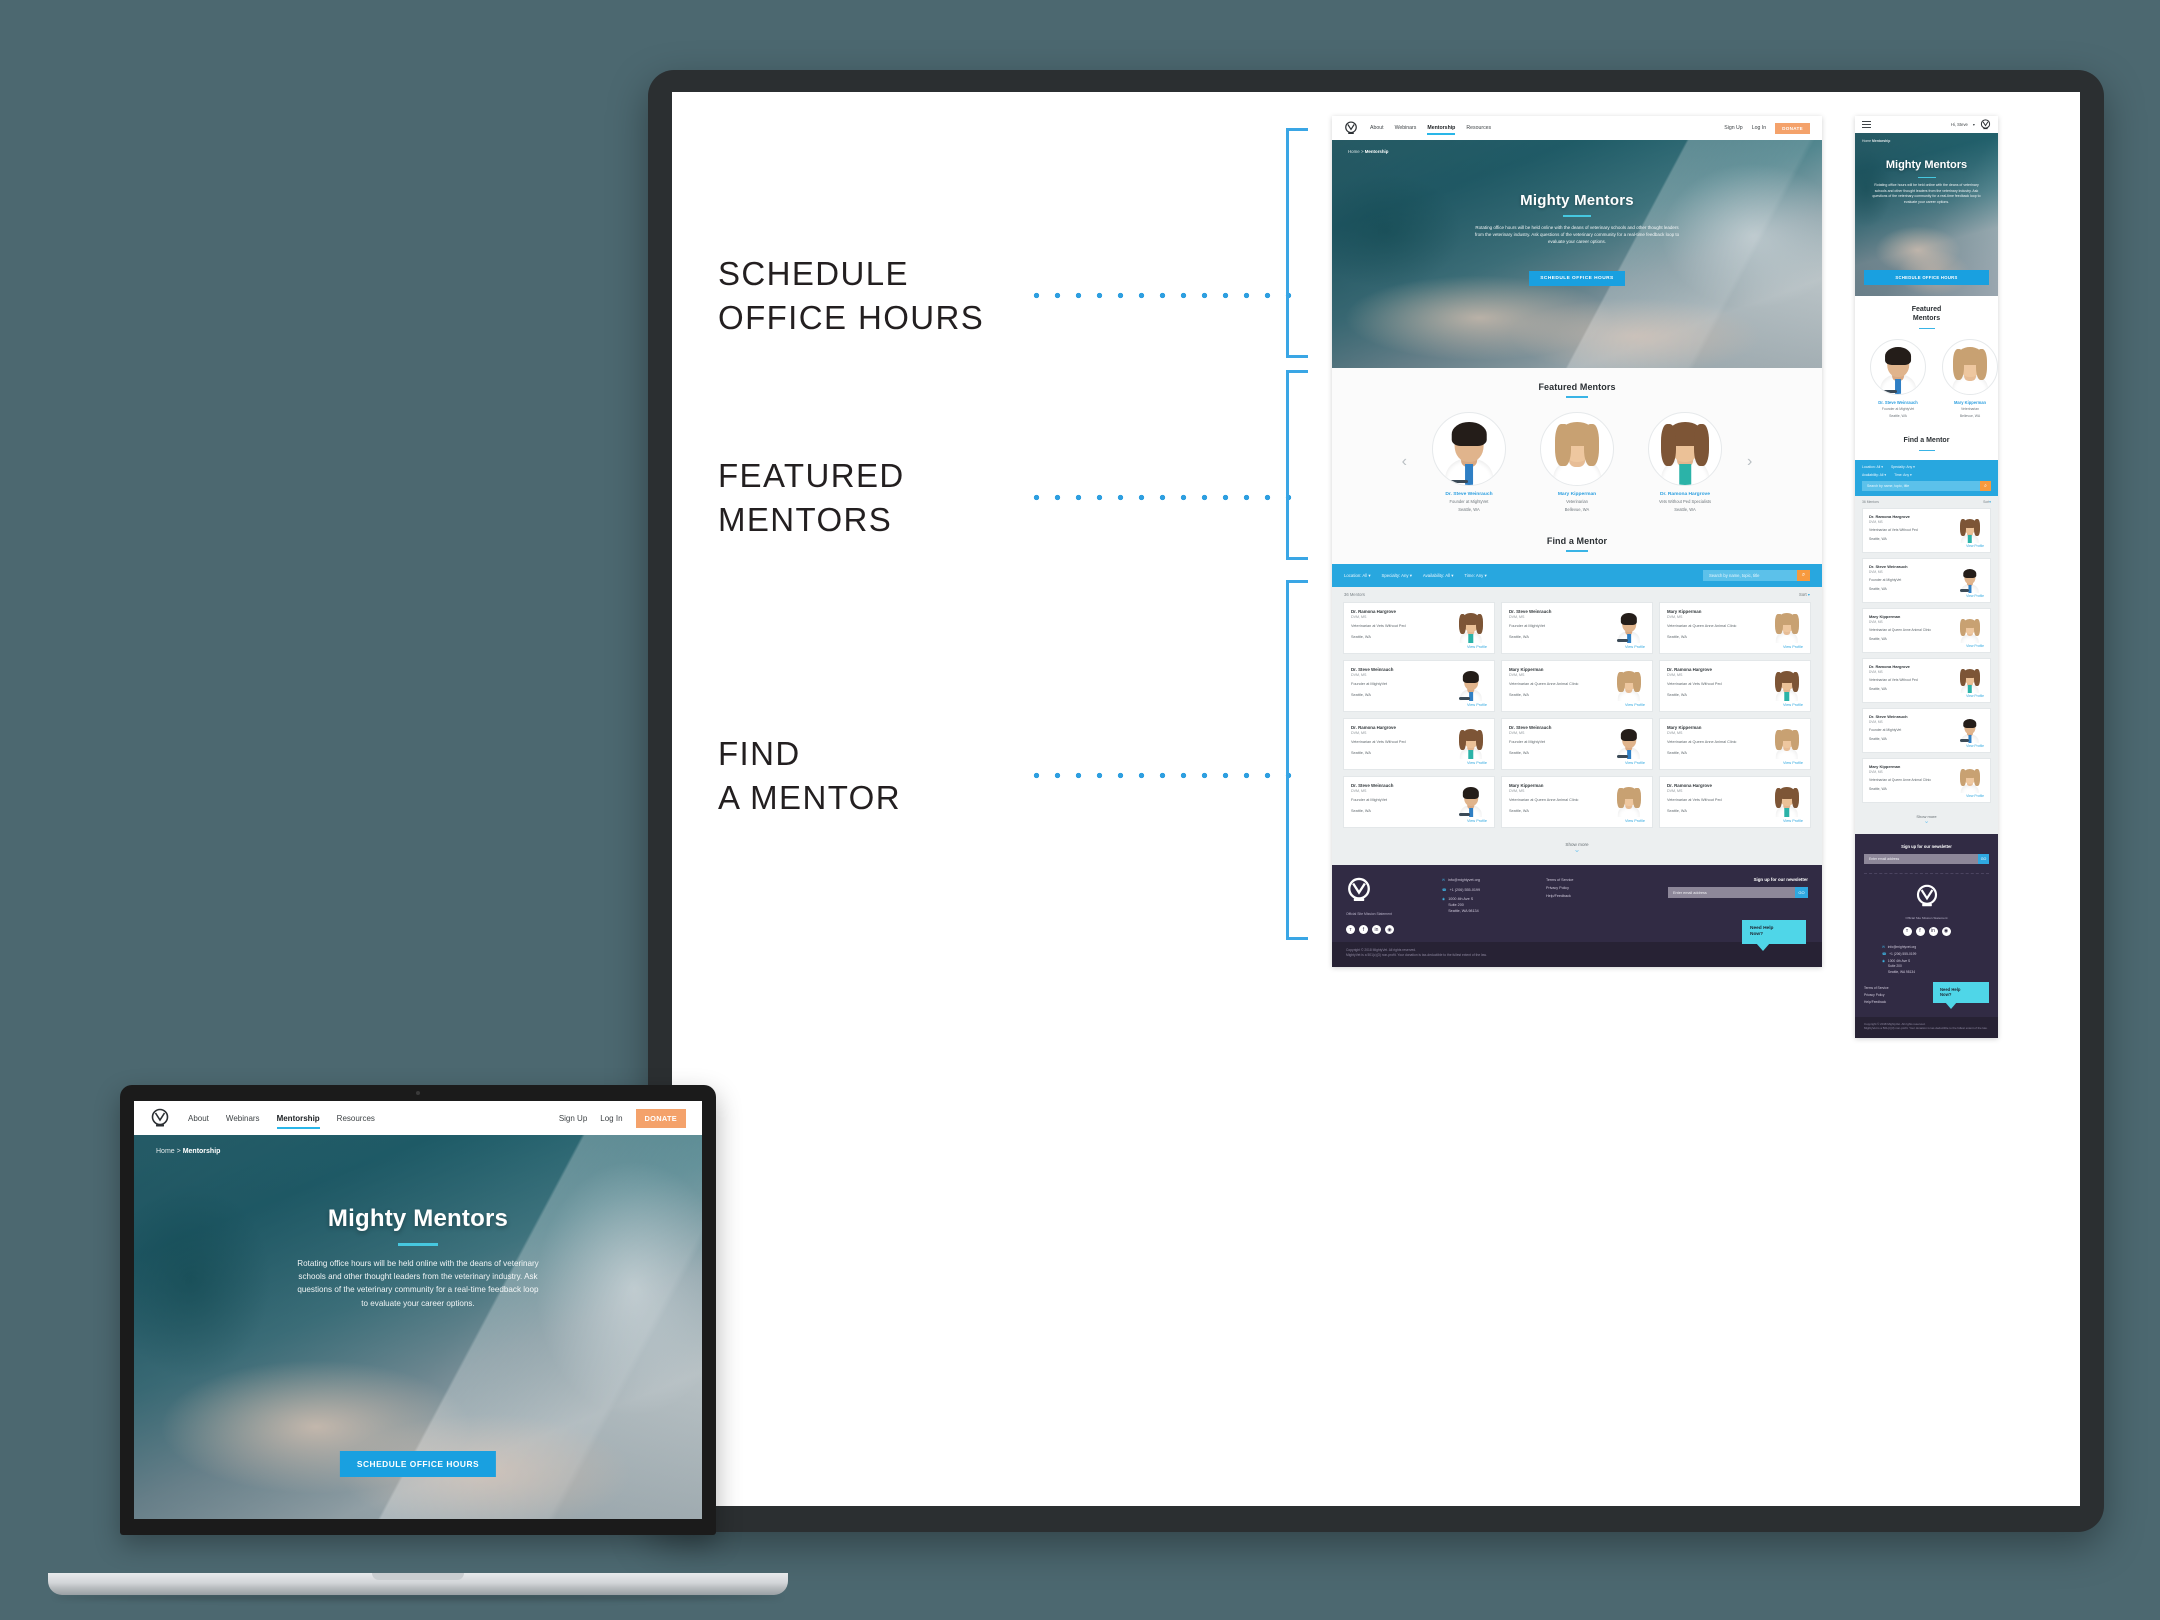 This screenshot has height=1620, width=2160. What do you see at coordinates (1804, 594) in the screenshot?
I see `sort-dropdown: Sort ▾` at bounding box center [1804, 594].